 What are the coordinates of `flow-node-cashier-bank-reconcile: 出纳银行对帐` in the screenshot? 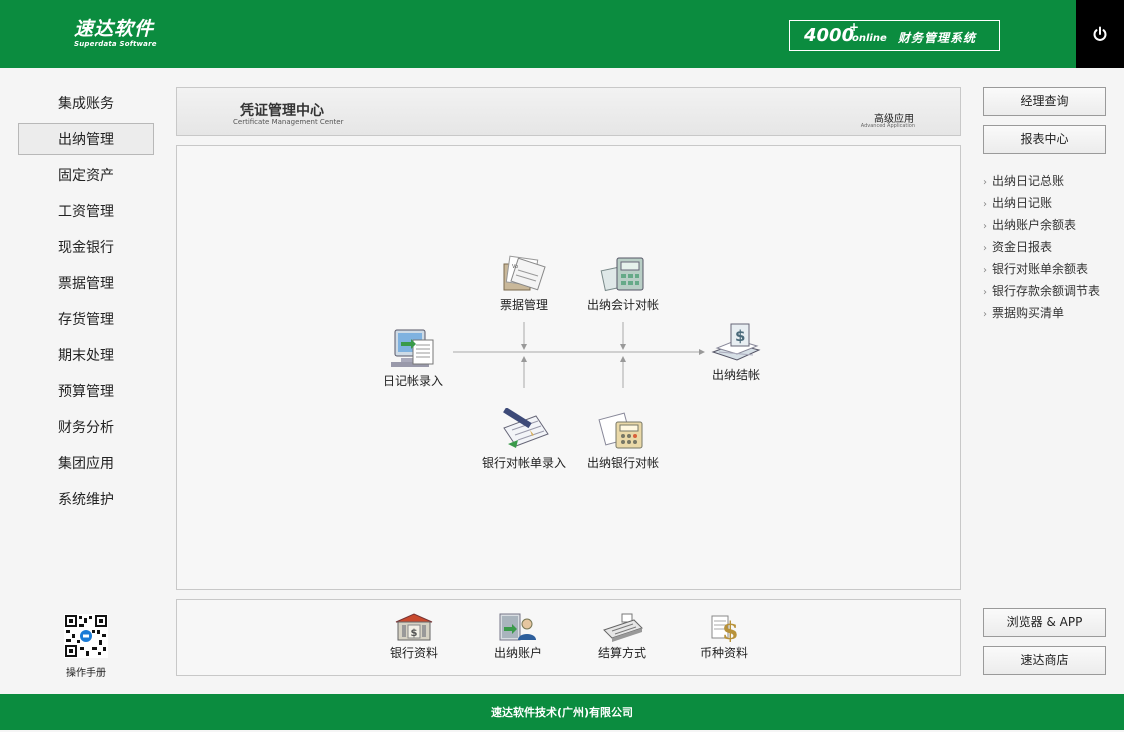 It's located at (623, 439).